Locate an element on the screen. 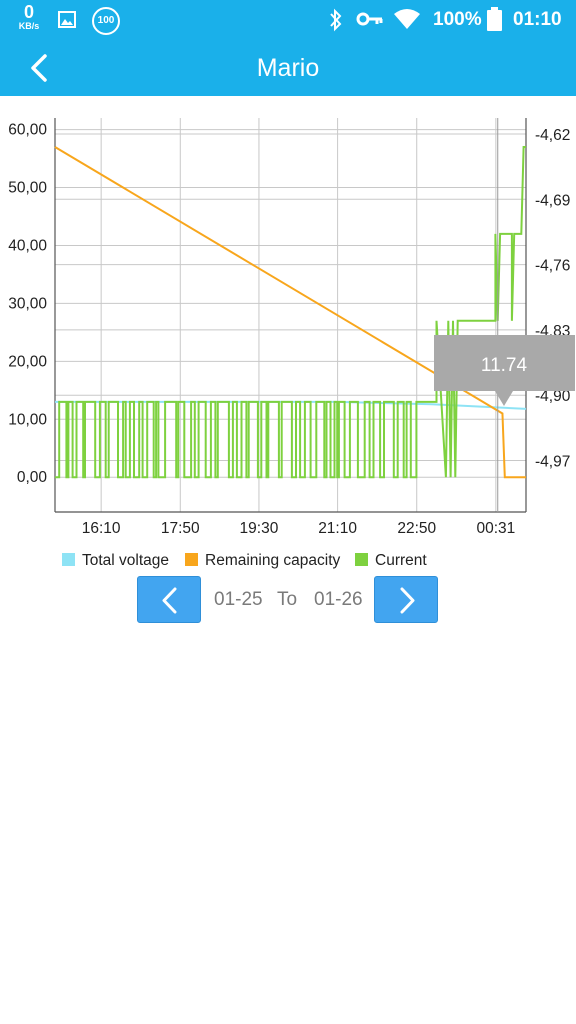  y-left-tick-label: 50,00 is located at coordinates (27, 188).